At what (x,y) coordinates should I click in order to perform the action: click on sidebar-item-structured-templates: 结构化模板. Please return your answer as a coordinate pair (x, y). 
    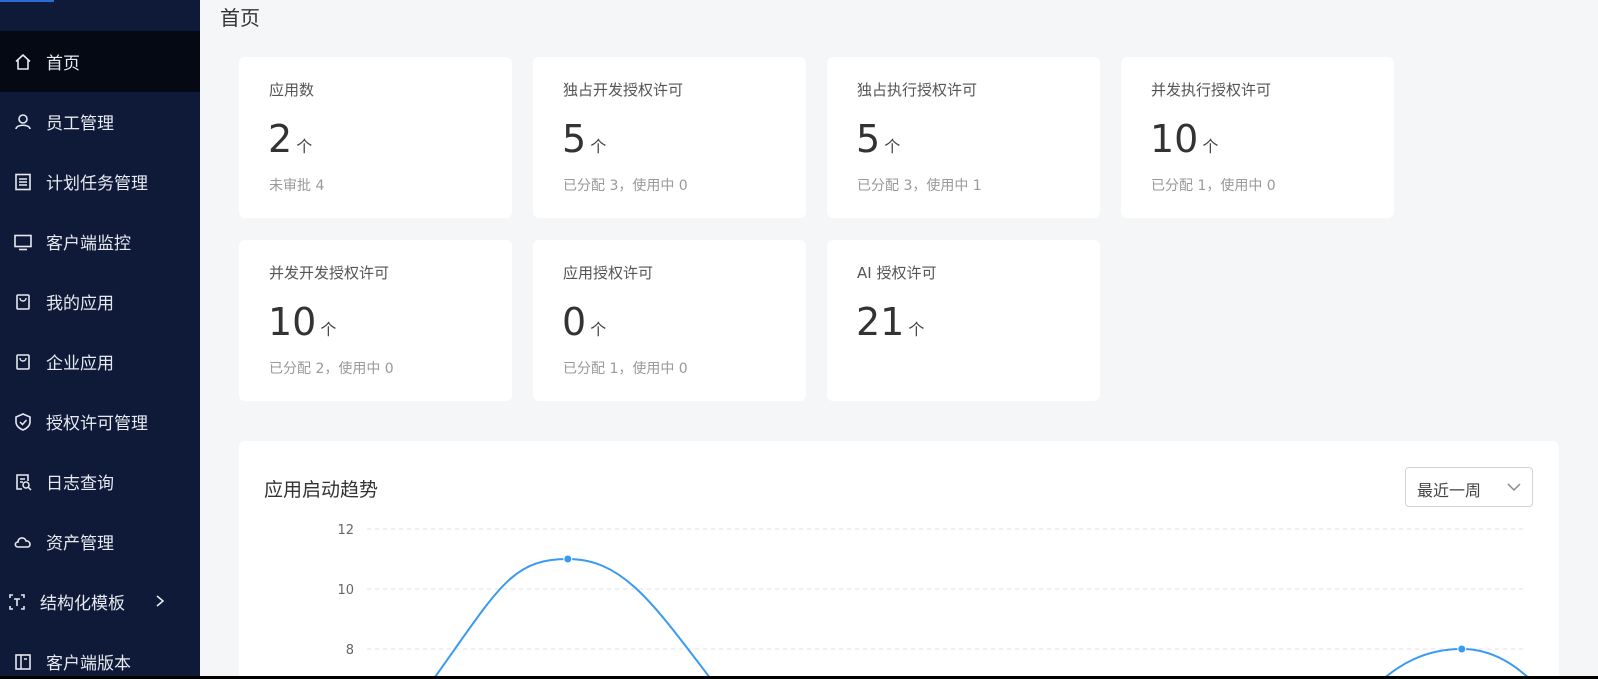
    Looking at the image, I should click on (100, 601).